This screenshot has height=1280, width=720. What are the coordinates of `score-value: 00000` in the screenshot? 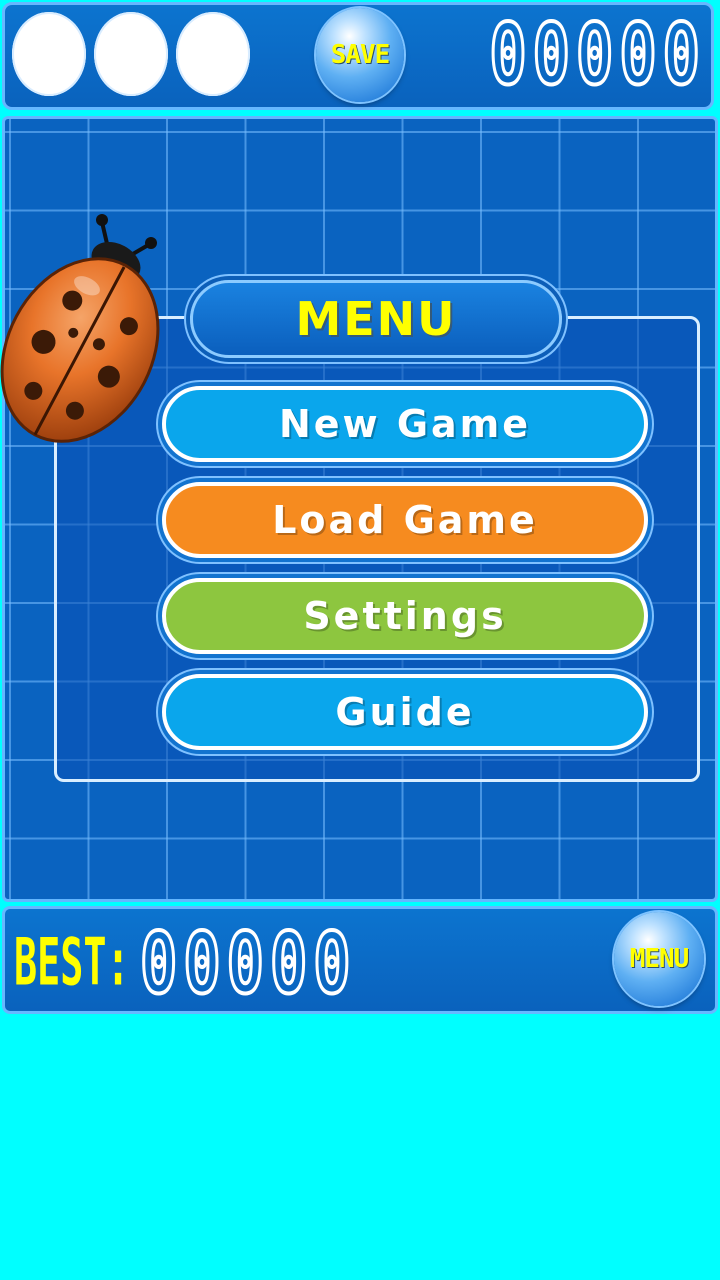 It's located at (597, 54).